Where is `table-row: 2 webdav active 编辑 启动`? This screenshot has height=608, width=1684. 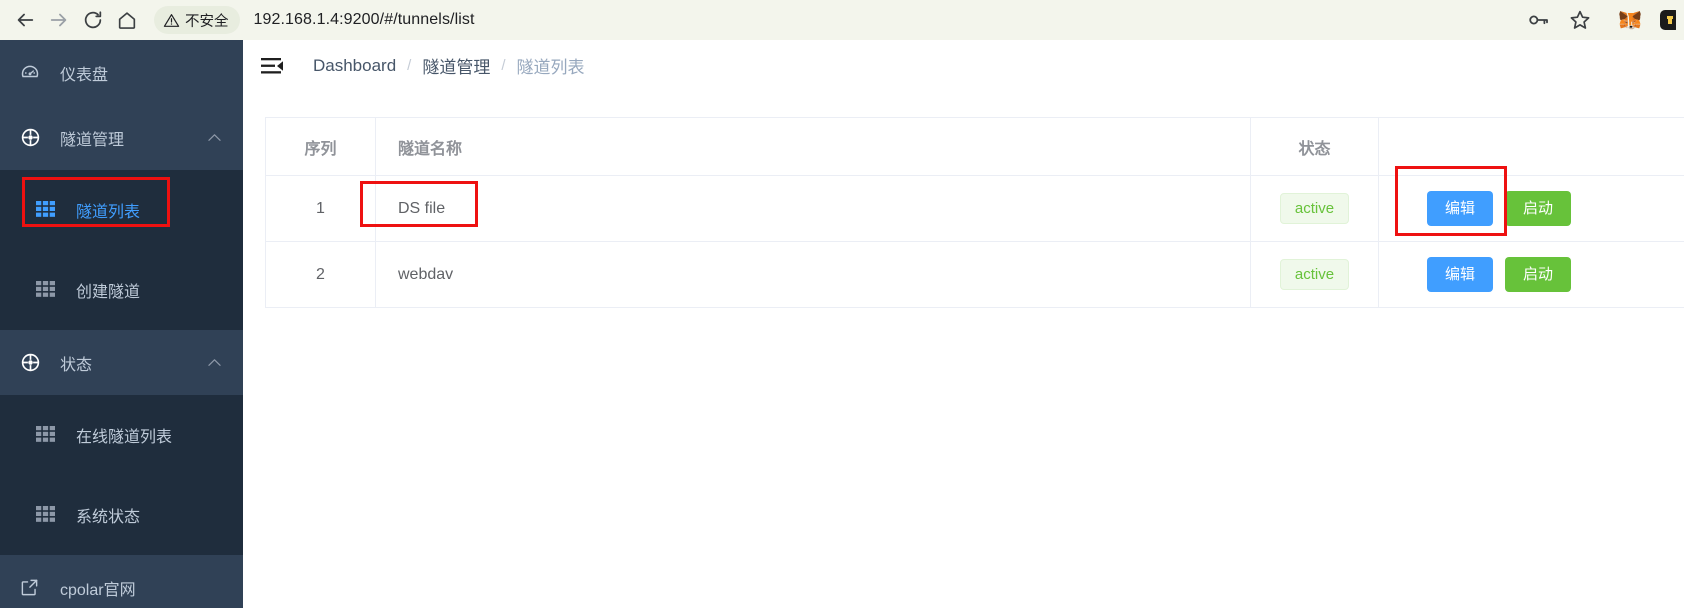 table-row: 2 webdav active 编辑 启动 is located at coordinates (974, 274).